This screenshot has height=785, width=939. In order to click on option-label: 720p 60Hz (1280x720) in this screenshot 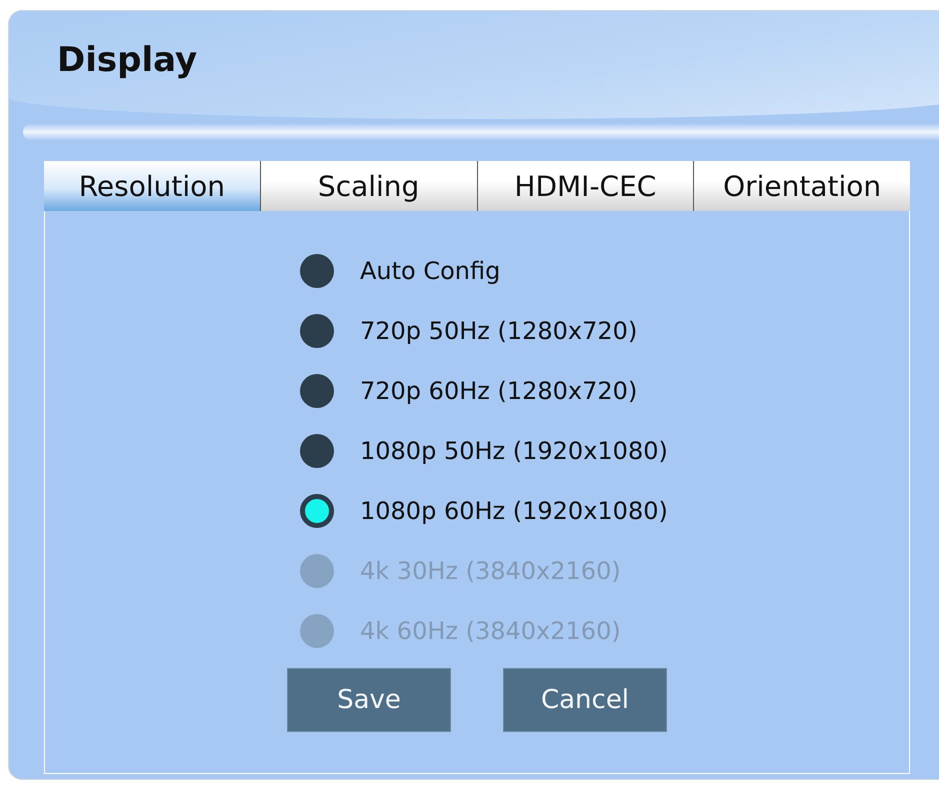, I will do `click(499, 391)`.